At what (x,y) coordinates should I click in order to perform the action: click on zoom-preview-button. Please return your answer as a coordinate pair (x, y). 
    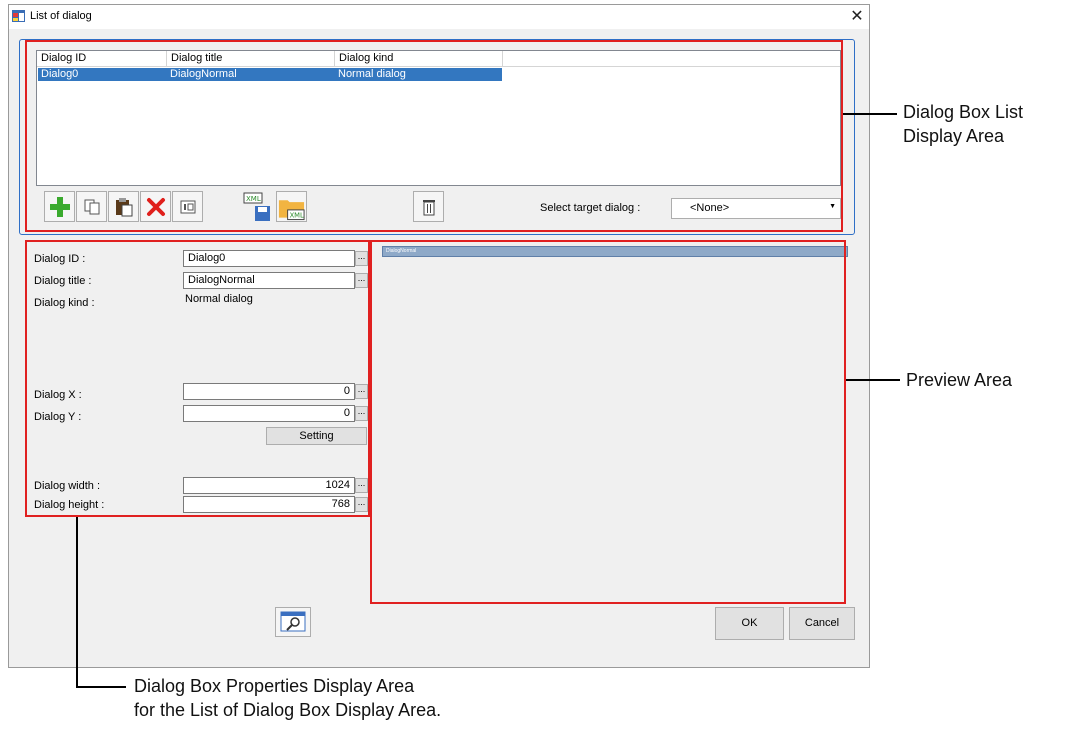
    Looking at the image, I should click on (293, 622).